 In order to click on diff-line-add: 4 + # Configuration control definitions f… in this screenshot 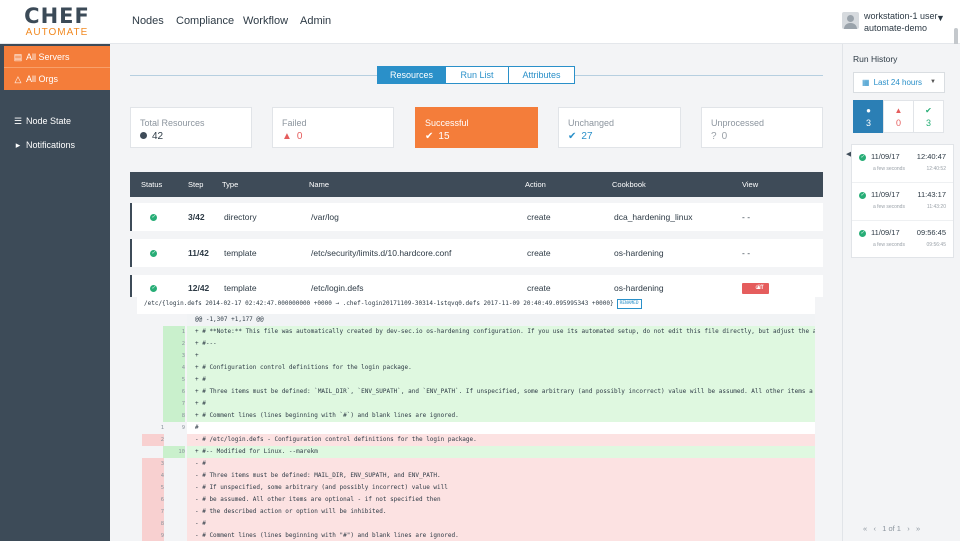, I will do `click(476, 368)`.